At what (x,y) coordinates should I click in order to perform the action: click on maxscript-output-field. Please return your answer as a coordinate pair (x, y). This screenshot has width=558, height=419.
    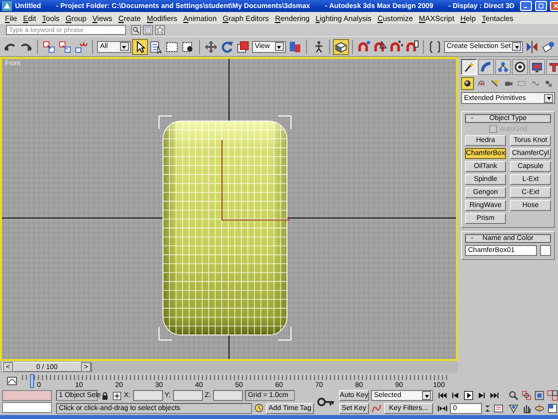
    Looking at the image, I should click on (27, 407).